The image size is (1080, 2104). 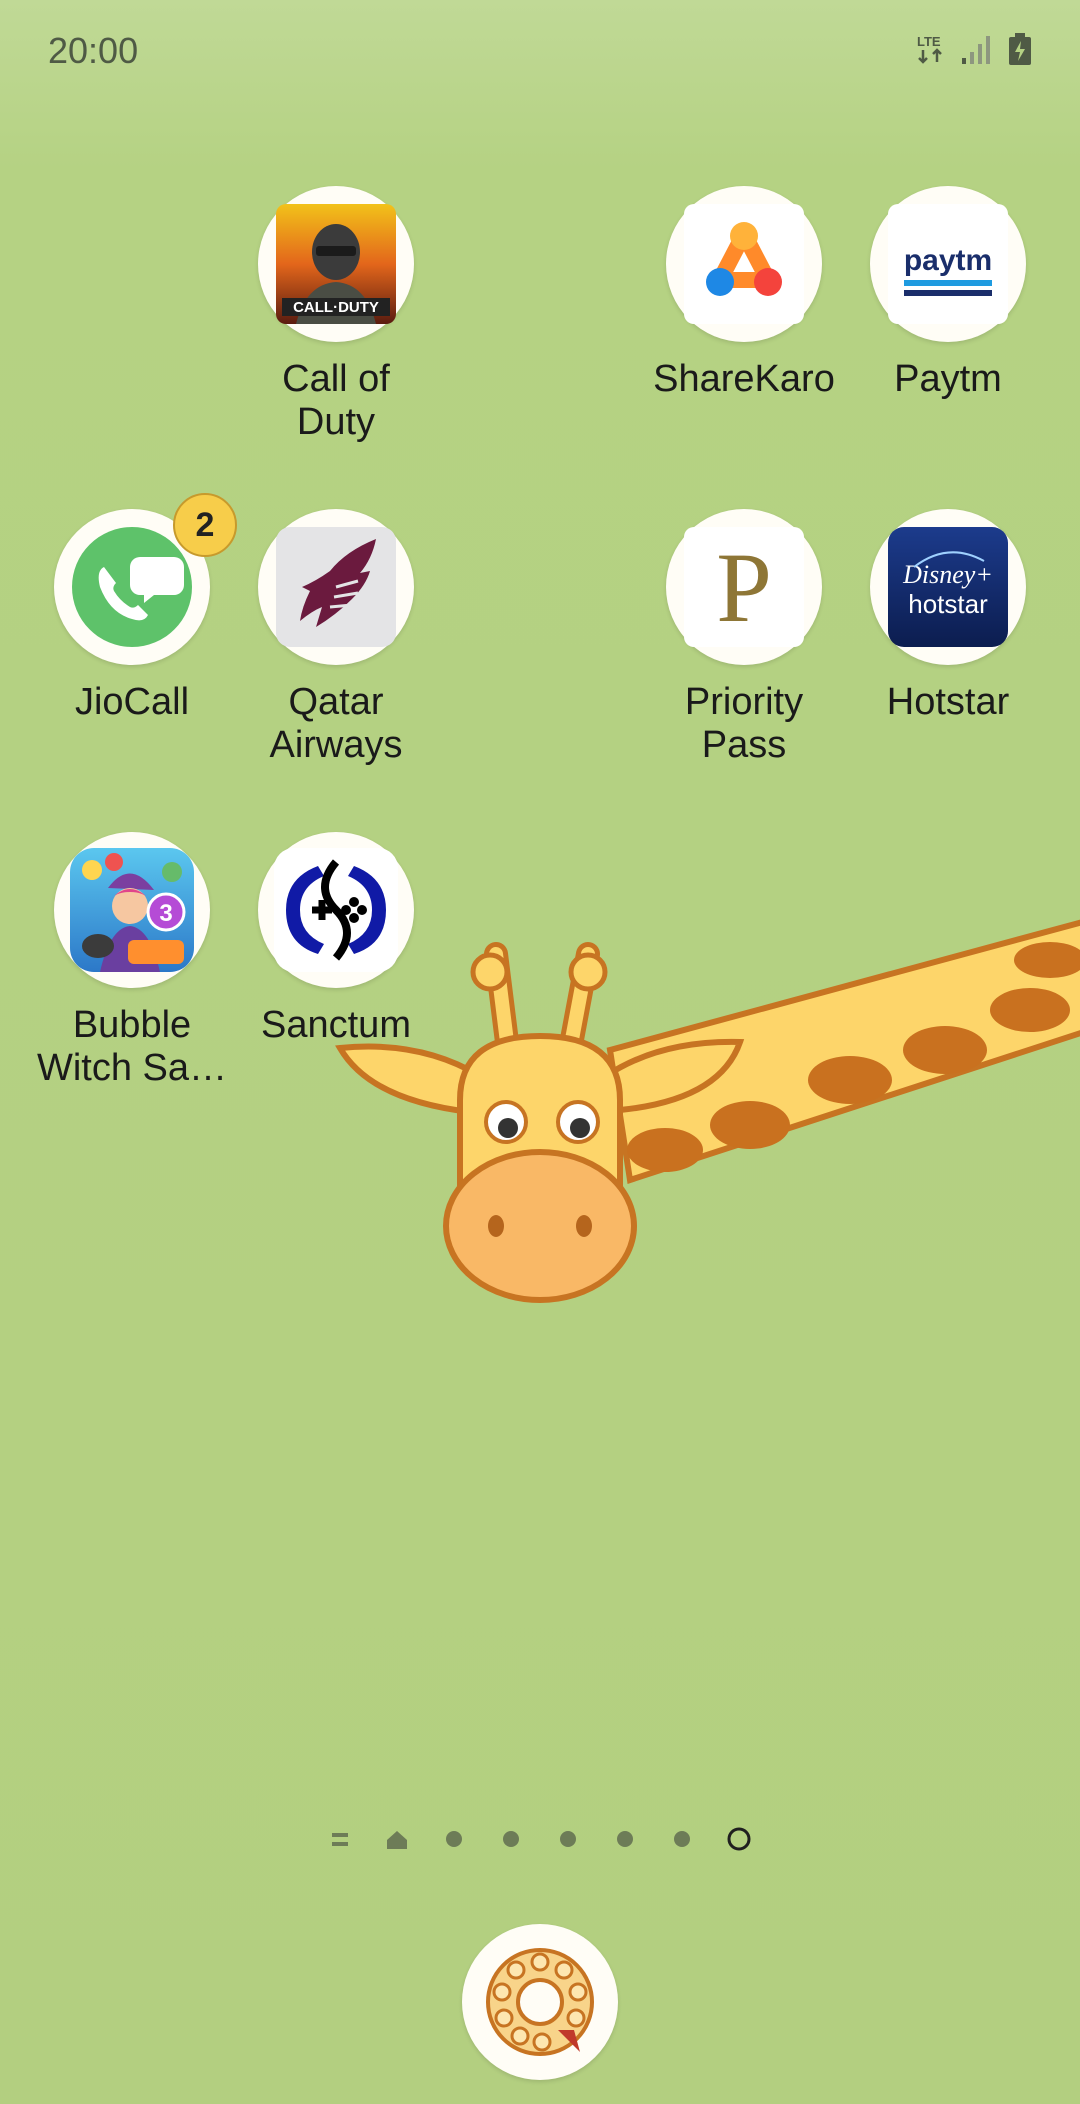 What do you see at coordinates (397, 1840) in the screenshot?
I see `home-page-icon` at bounding box center [397, 1840].